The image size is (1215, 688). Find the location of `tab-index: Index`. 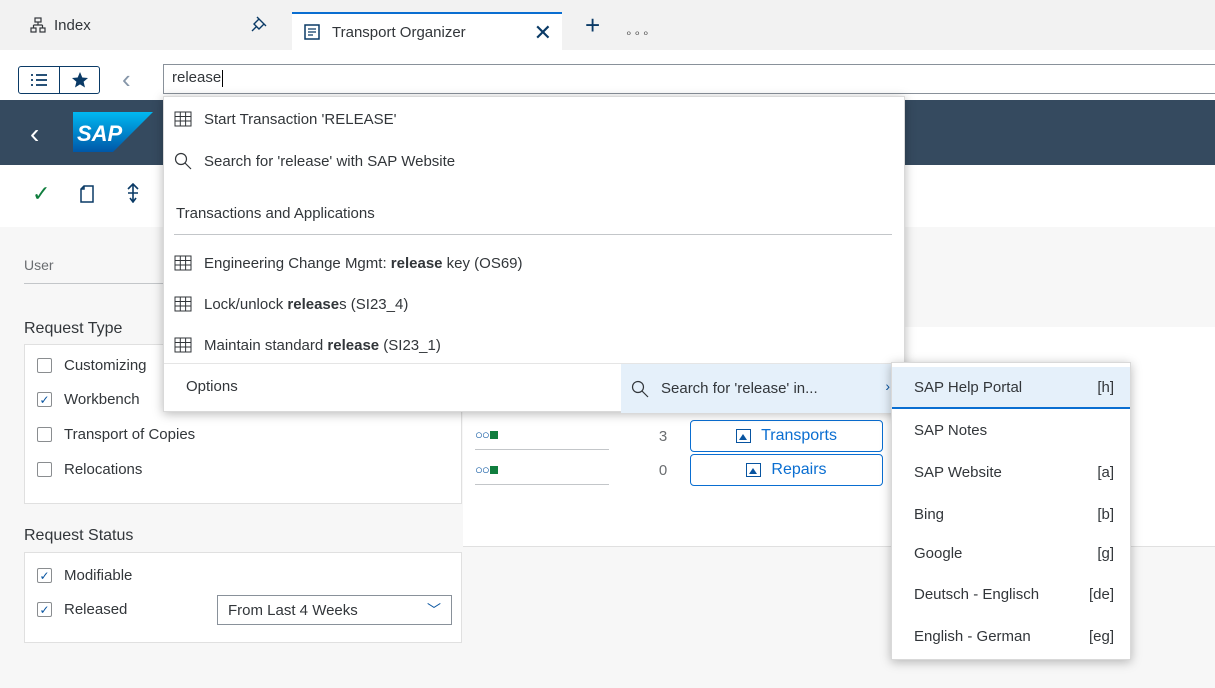

tab-index: Index is located at coordinates (60, 25).